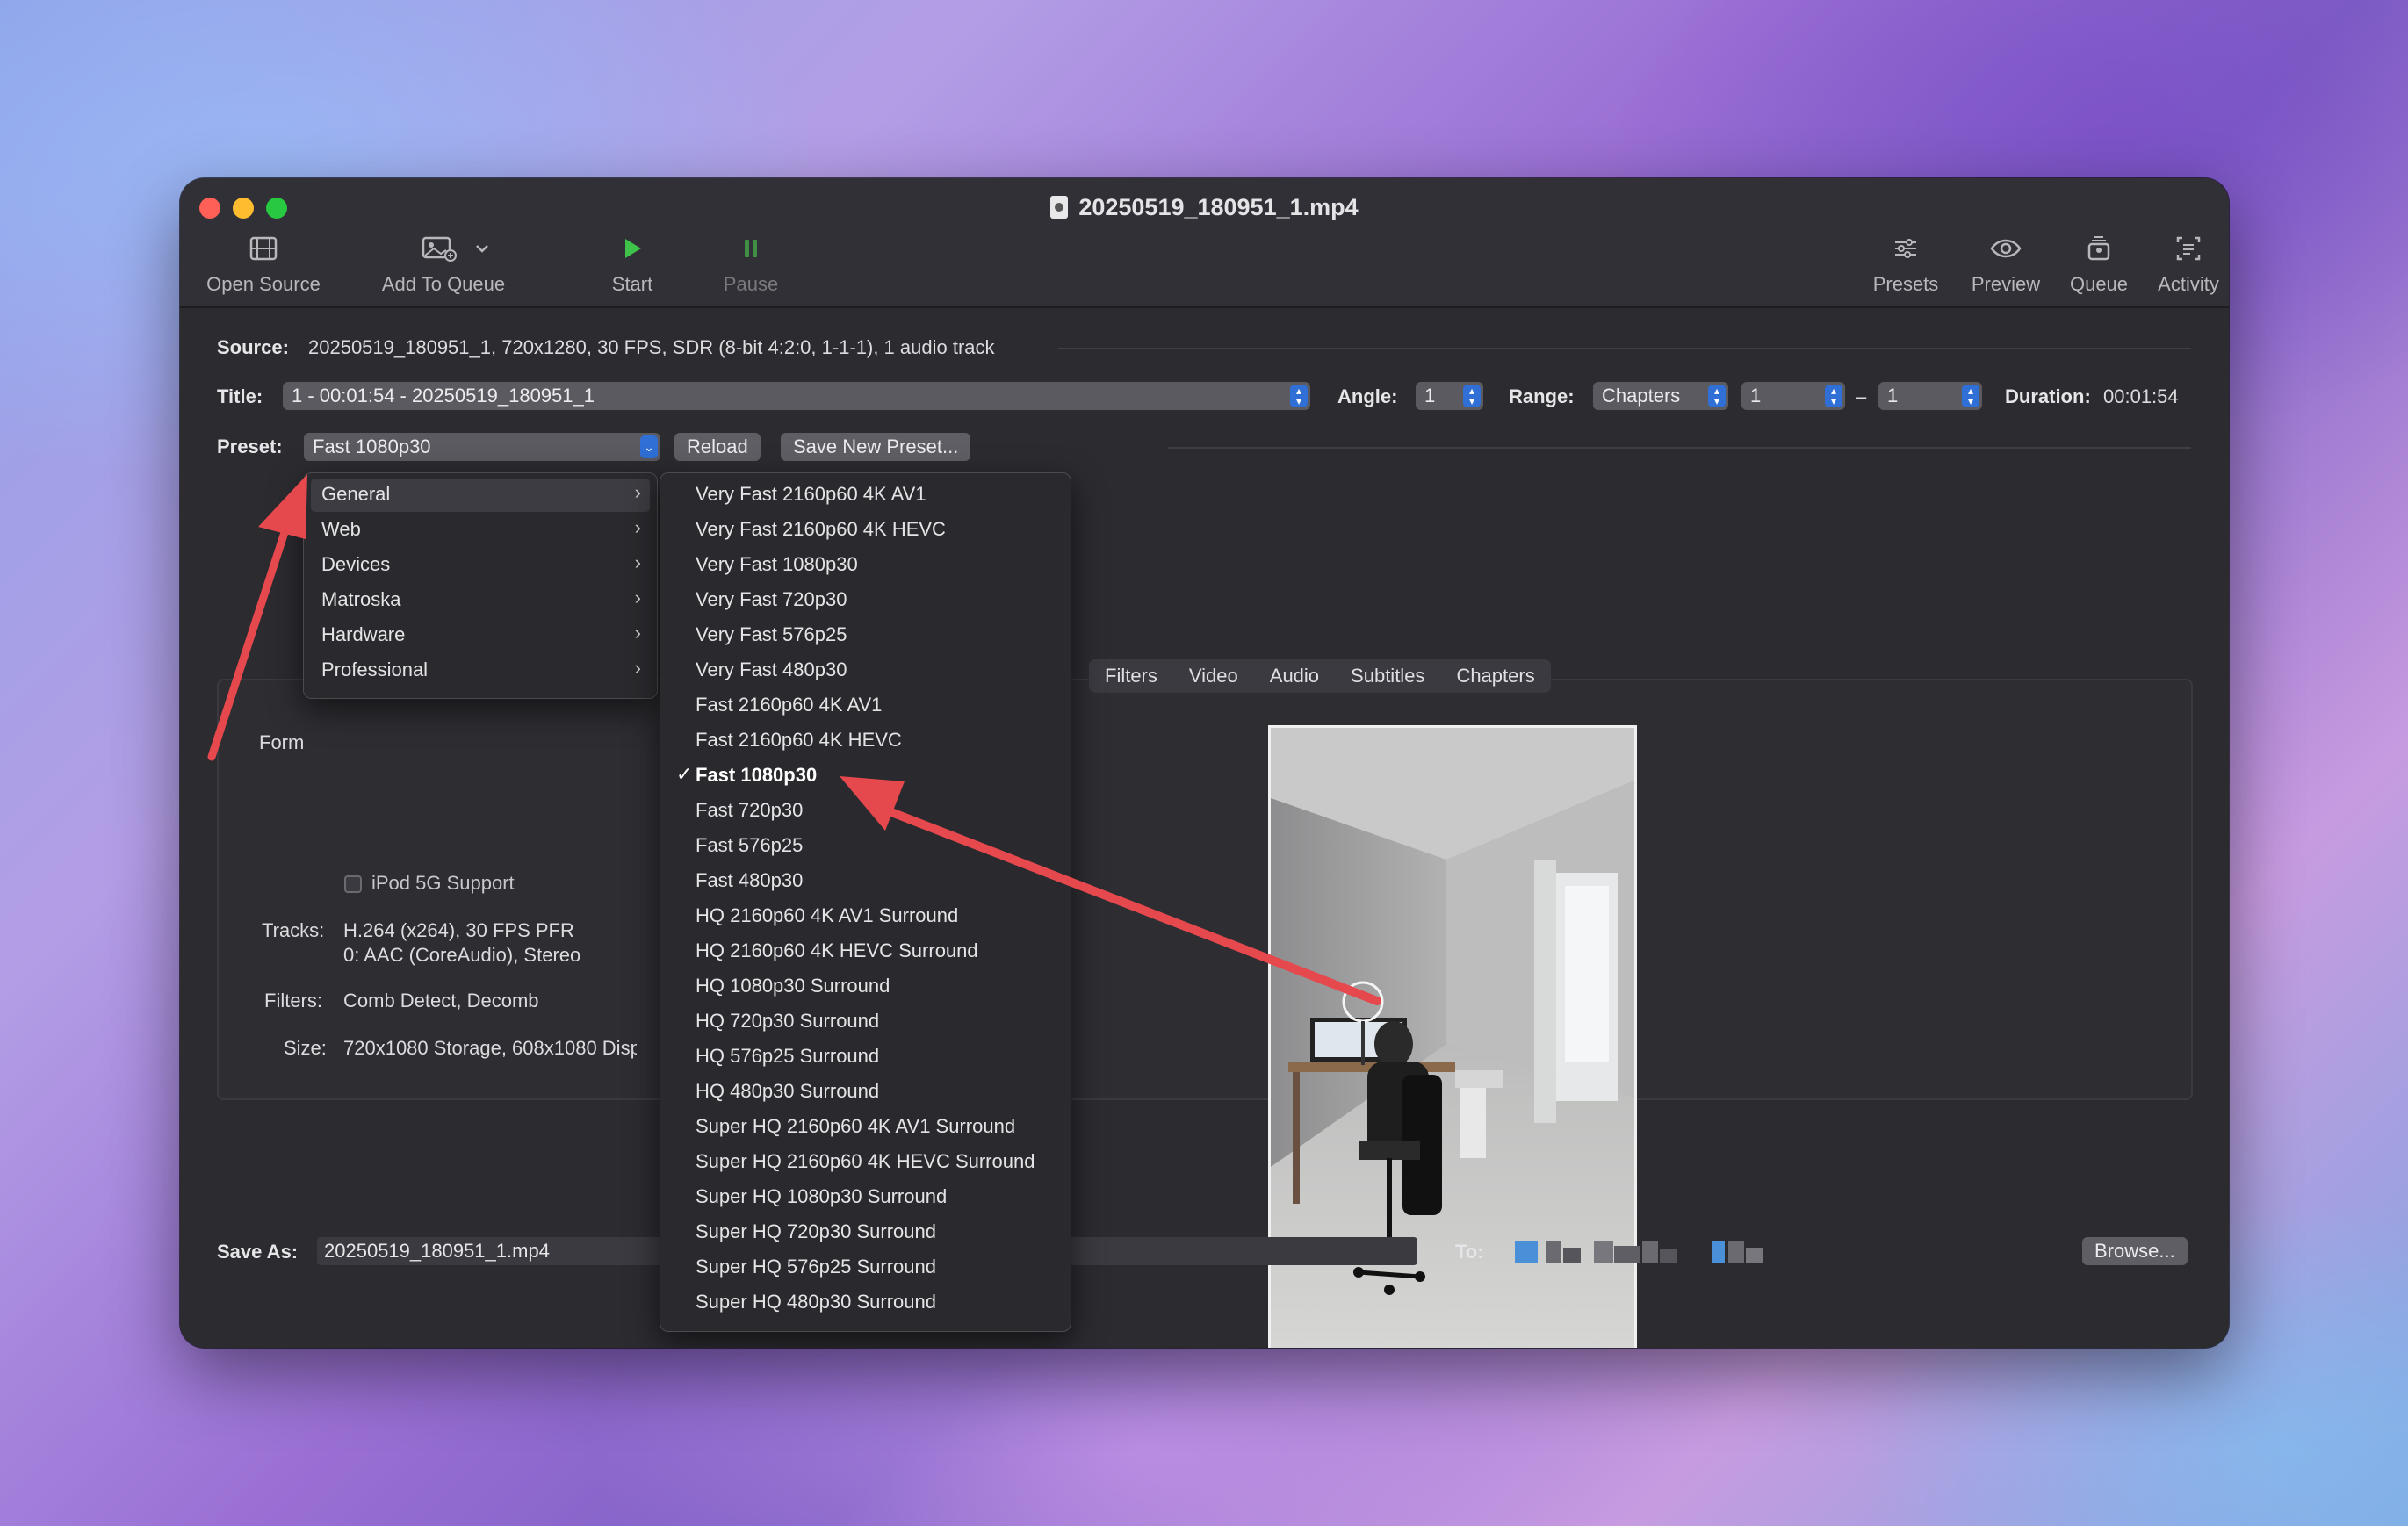 This screenshot has height=1526, width=2408. What do you see at coordinates (771, 634) in the screenshot?
I see `preset-menu-item-label: Very Fast 576p25` at bounding box center [771, 634].